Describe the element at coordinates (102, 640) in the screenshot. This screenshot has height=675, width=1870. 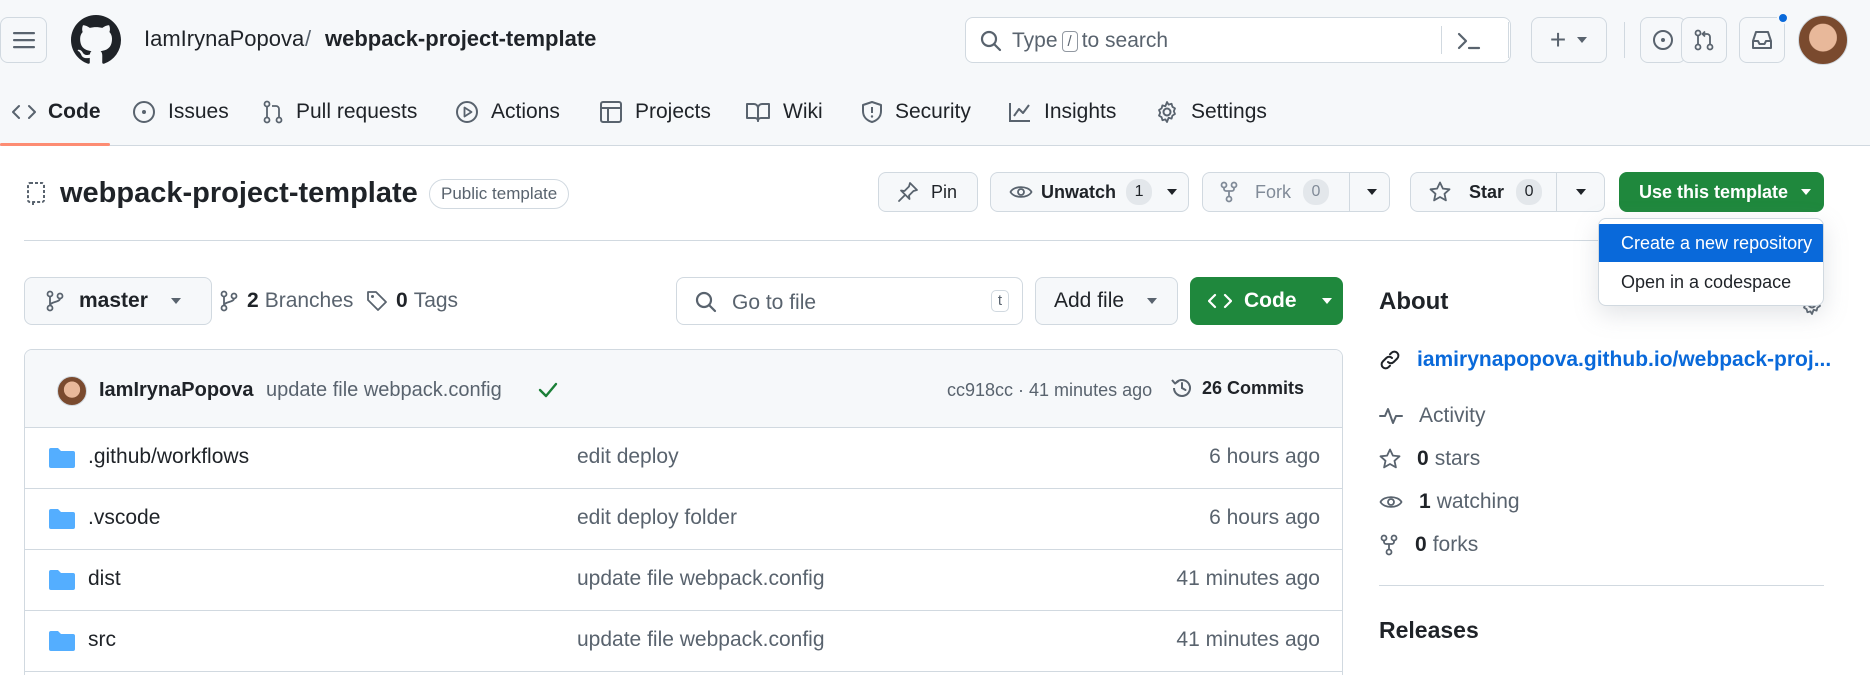
I see `file-name: src` at that location.